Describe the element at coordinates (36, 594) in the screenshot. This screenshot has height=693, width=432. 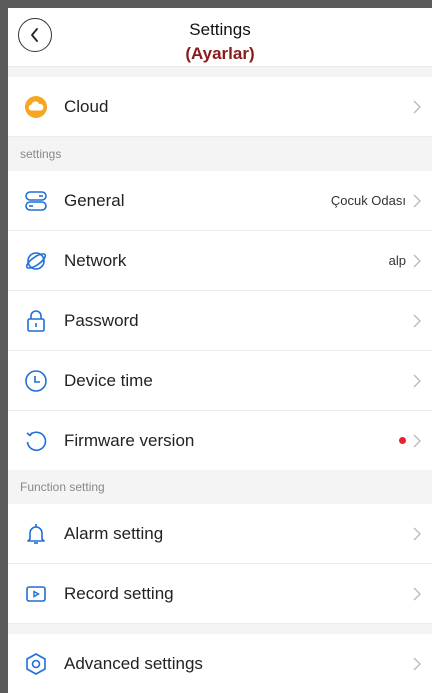
I see `play-box-icon` at that location.